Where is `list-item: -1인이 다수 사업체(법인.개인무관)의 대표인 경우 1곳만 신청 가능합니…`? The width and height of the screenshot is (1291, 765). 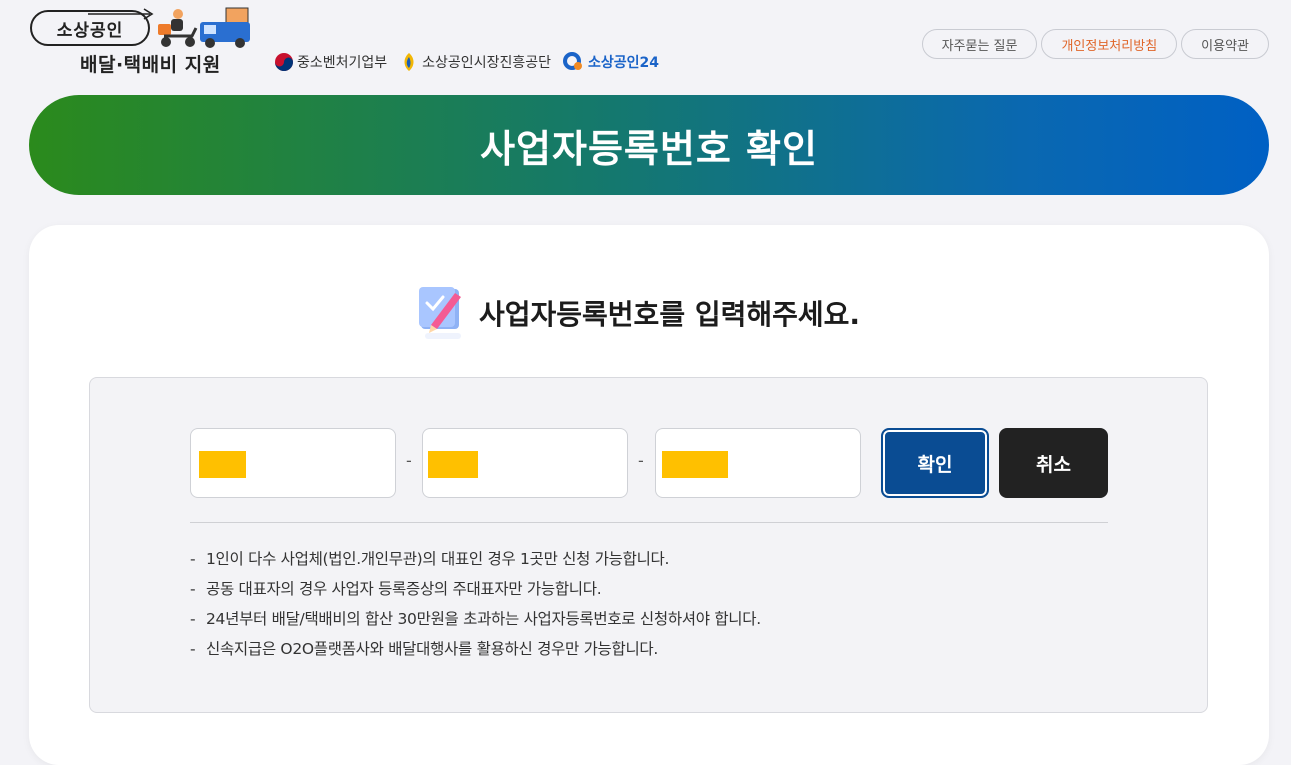 list-item: -1인이 다수 사업체(법인.개인무관)의 대표인 경우 1곳만 신청 가능합니… is located at coordinates (475, 559).